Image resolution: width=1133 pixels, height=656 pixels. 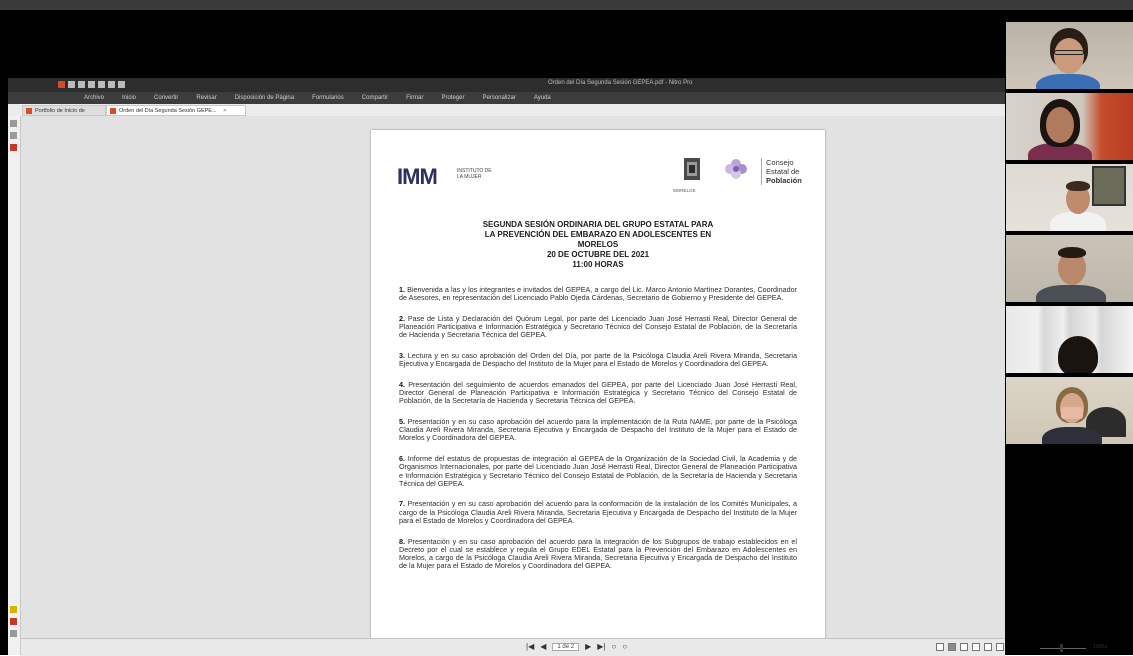 What do you see at coordinates (474, 174) in the screenshot?
I see `imm-logo-subtitle: INSTITUTO DE LA MUJER` at bounding box center [474, 174].